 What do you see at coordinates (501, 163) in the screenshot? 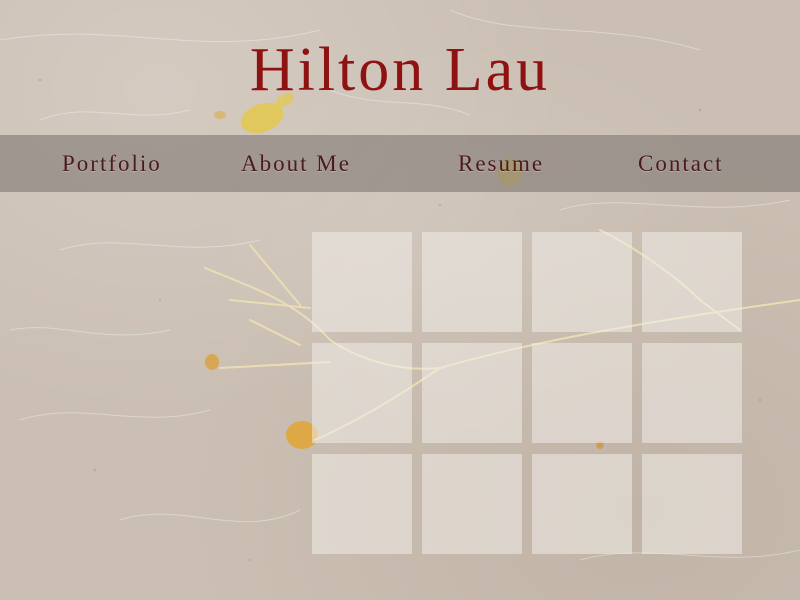
I see `nav-item-resume: Resume` at bounding box center [501, 163].